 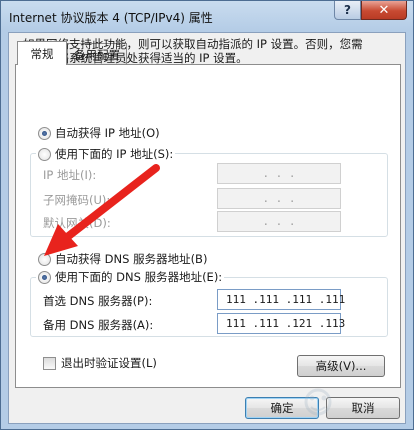 I want to click on alternate-dns-input: 111 .111 .121 .113, so click(x=281, y=323).